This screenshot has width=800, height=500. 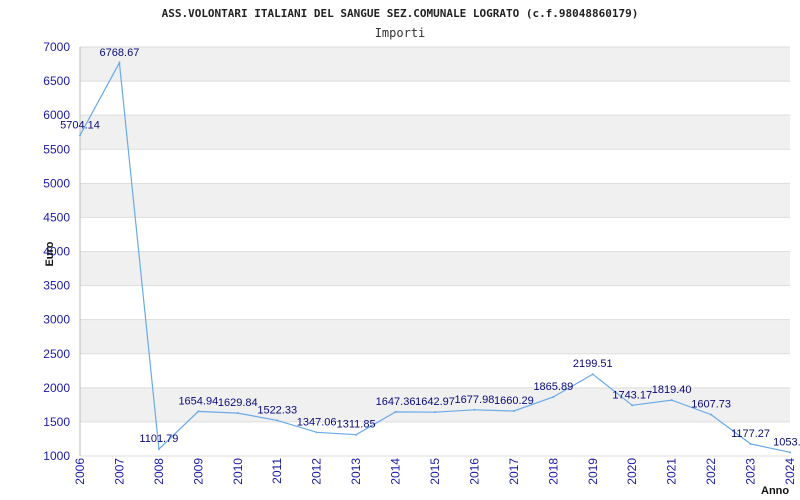 I want to click on data-label: 1819.40, so click(x=672, y=390).